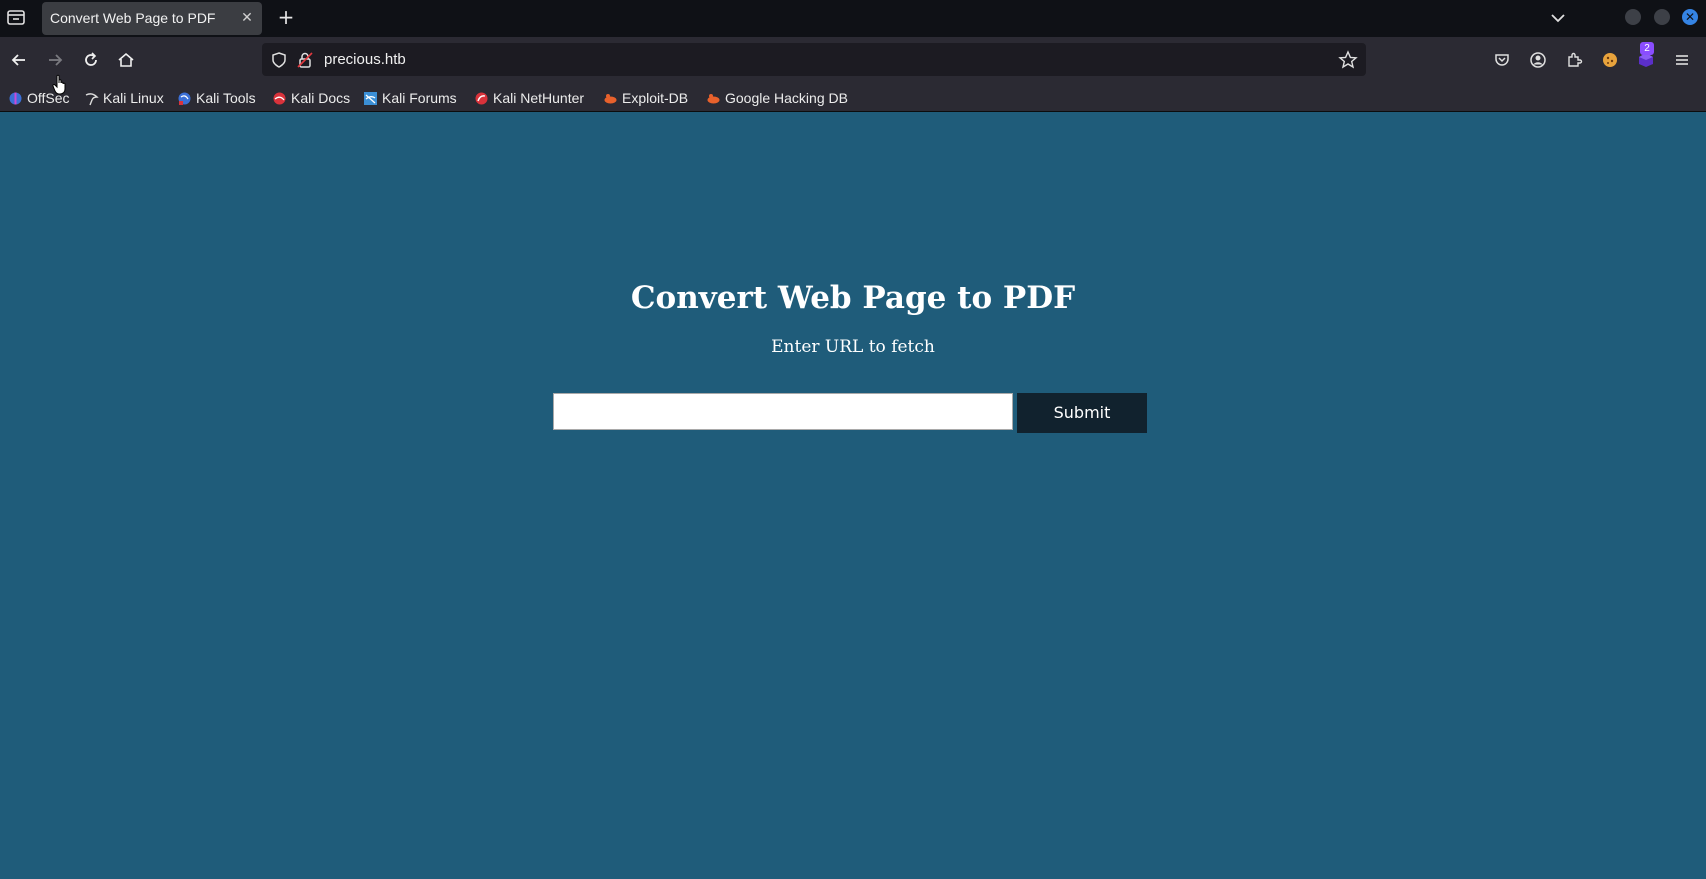  Describe the element at coordinates (19, 60) in the screenshot. I see `back-icon` at that location.